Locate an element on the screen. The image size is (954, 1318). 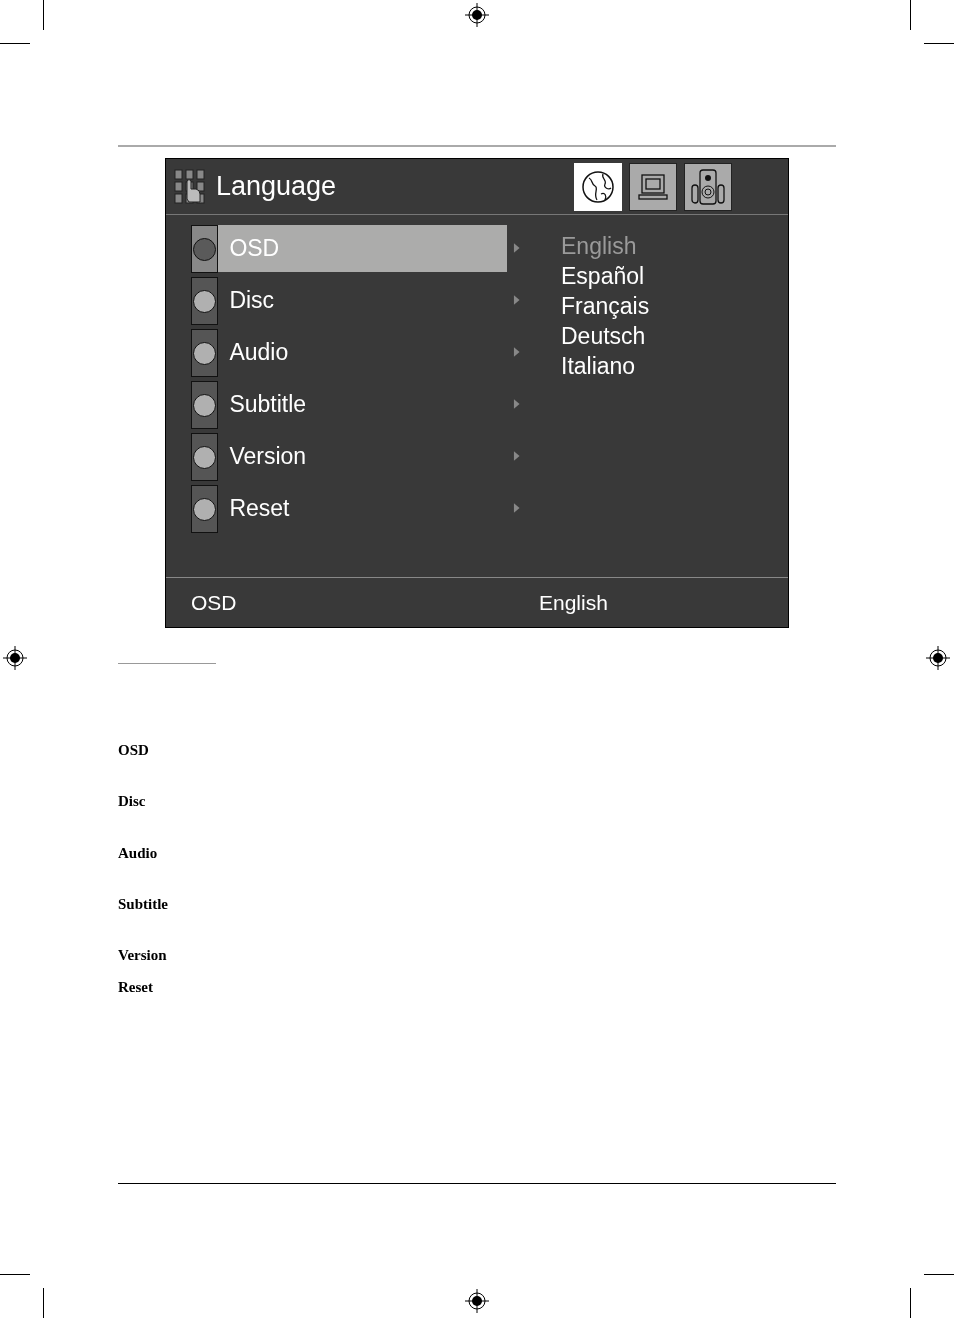
status-item: OSD is located at coordinates (214, 602).